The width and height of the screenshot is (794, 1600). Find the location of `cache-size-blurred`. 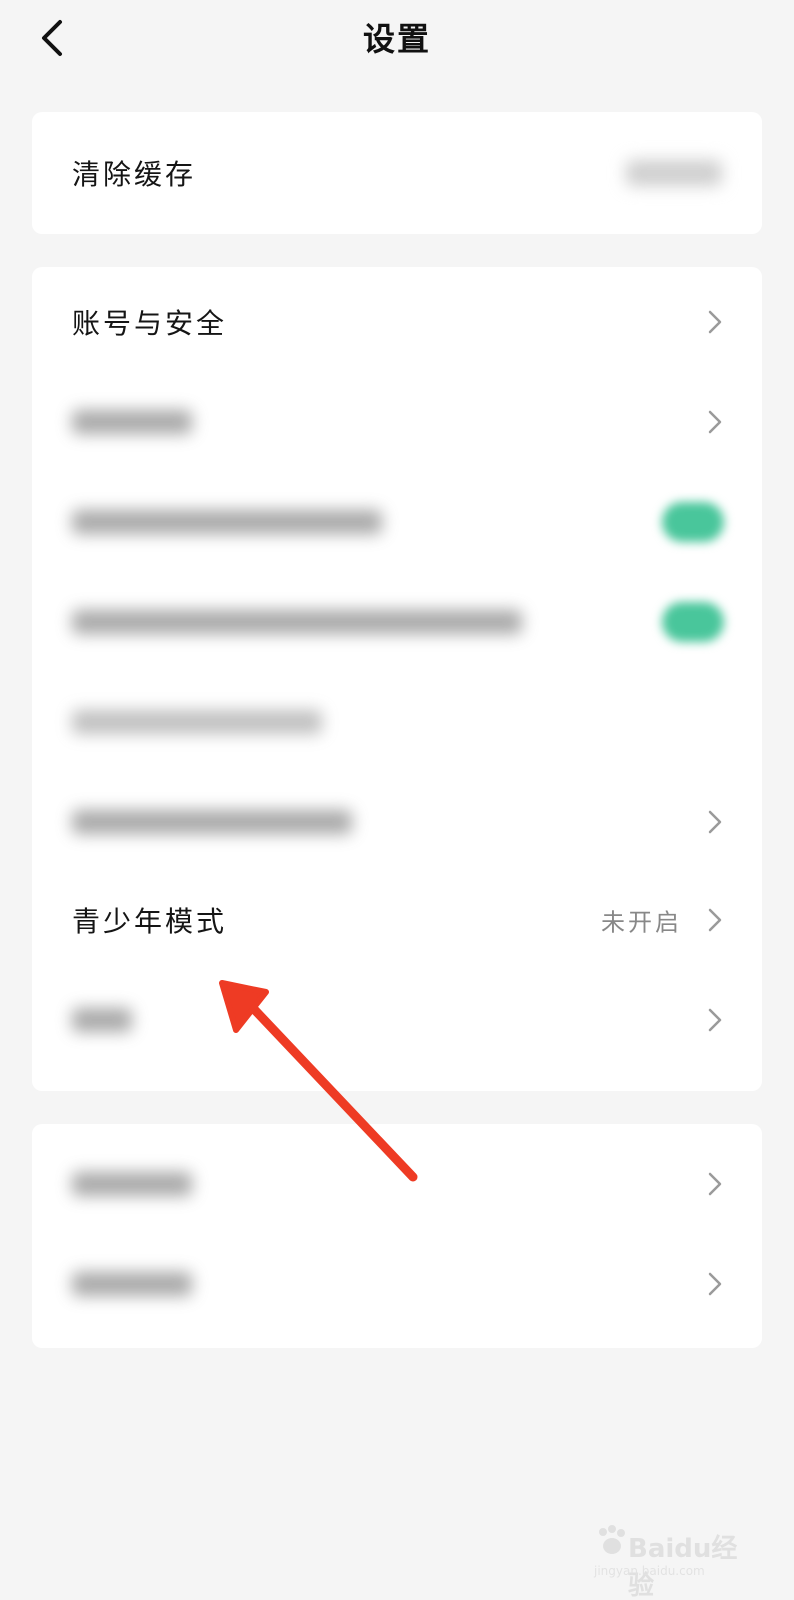

cache-size-blurred is located at coordinates (674, 173).